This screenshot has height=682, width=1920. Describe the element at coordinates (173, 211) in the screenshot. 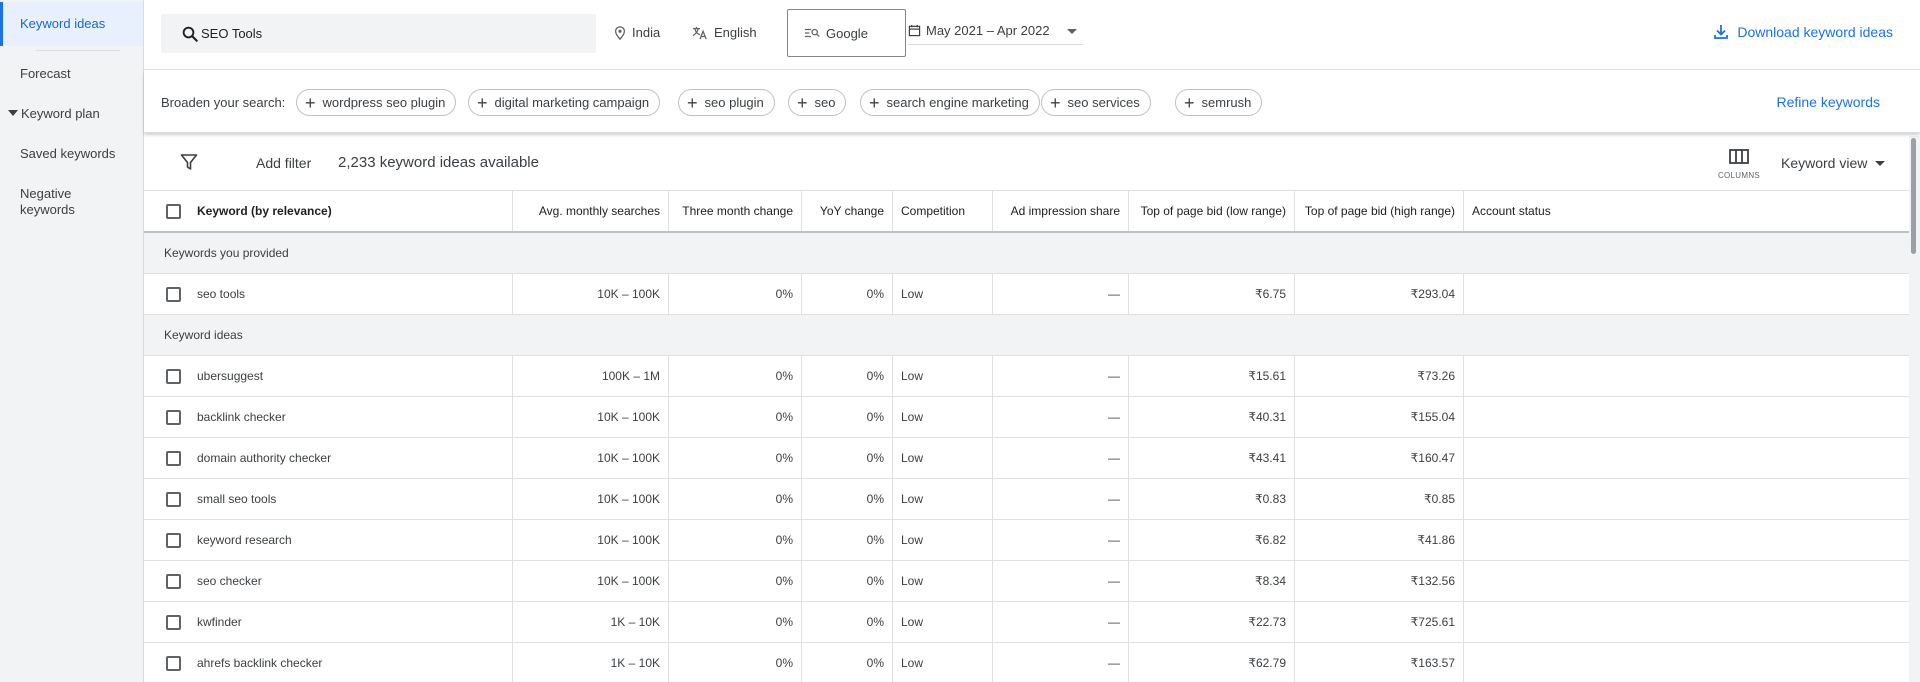

I see `select-all-checkbox` at that location.